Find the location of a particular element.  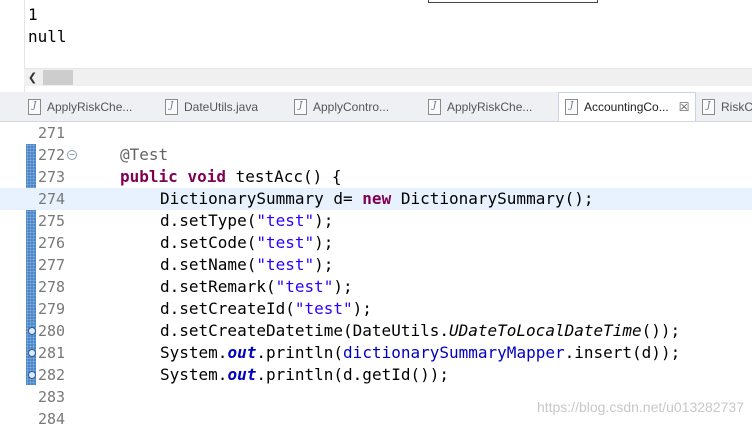

line-number: 283 is located at coordinates (52, 397).